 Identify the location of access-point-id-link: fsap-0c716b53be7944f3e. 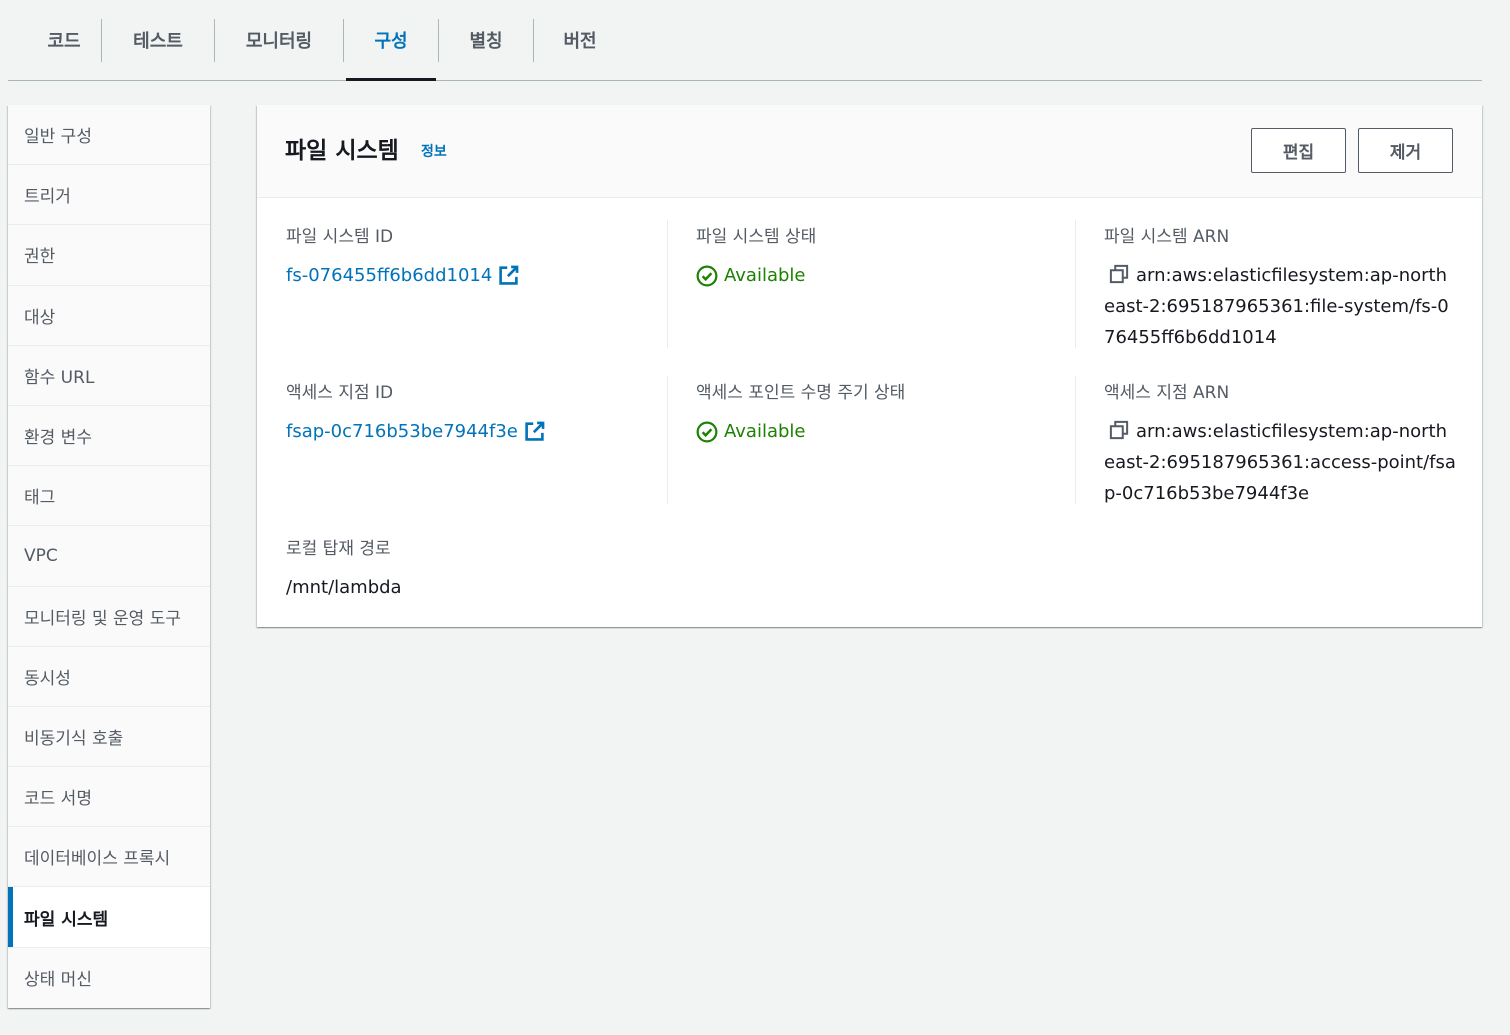
(415, 431).